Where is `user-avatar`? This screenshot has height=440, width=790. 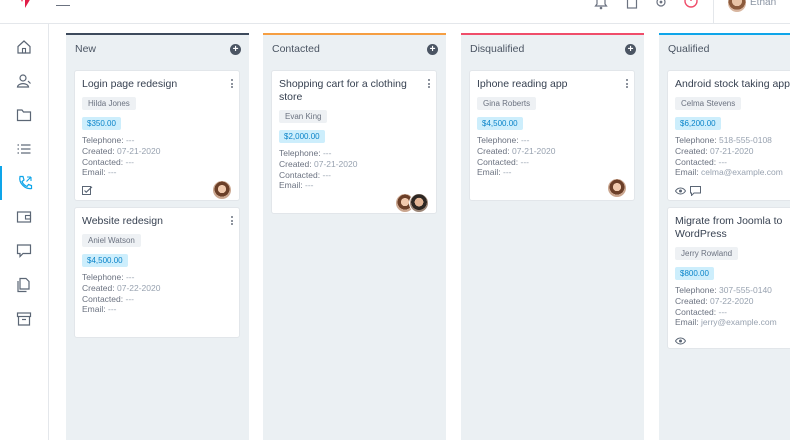 user-avatar is located at coordinates (737, 6).